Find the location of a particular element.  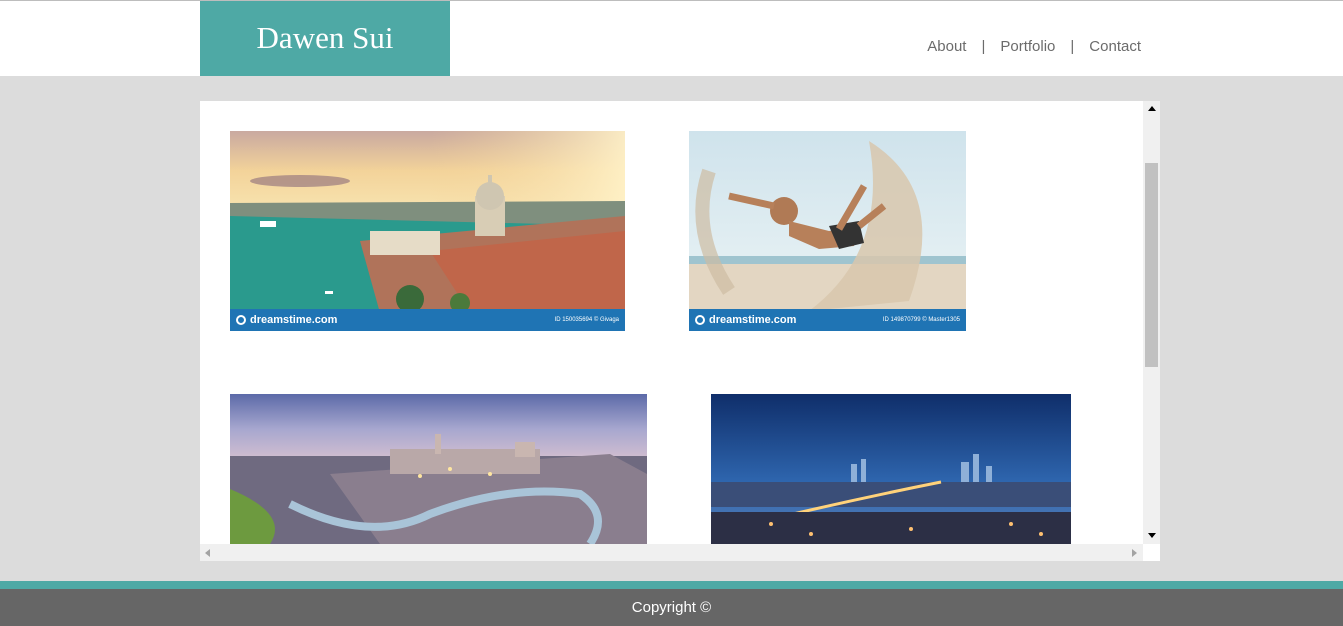

scrollbar-corner is located at coordinates (1151, 552).